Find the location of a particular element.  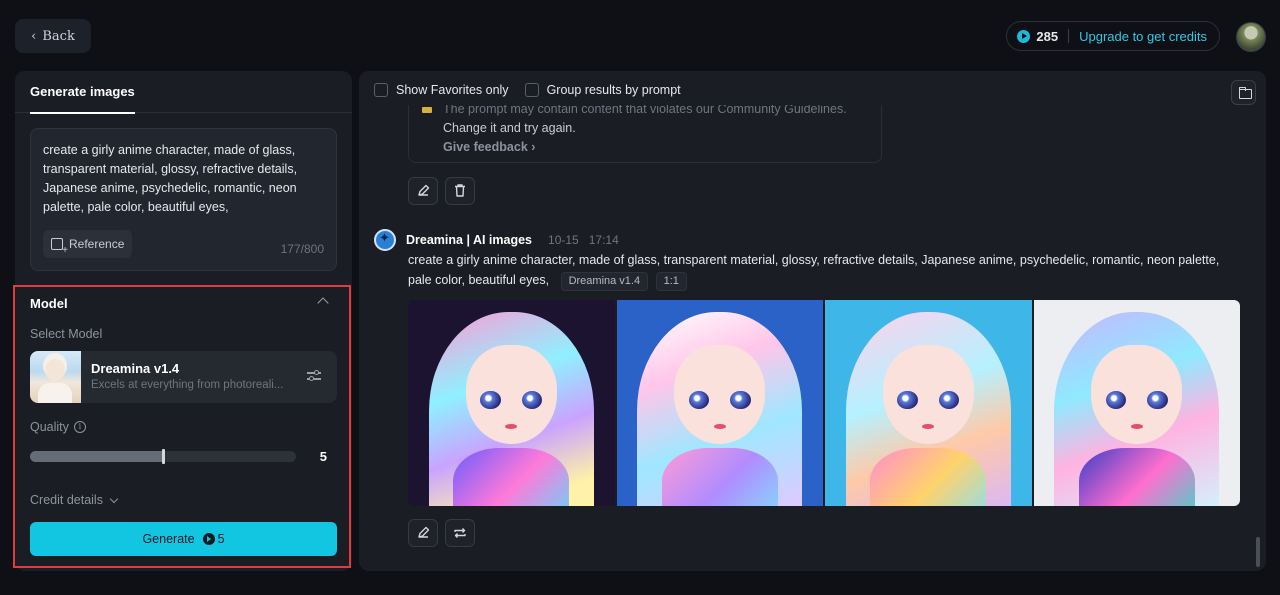

char-count: 177/800 is located at coordinates (302, 249).